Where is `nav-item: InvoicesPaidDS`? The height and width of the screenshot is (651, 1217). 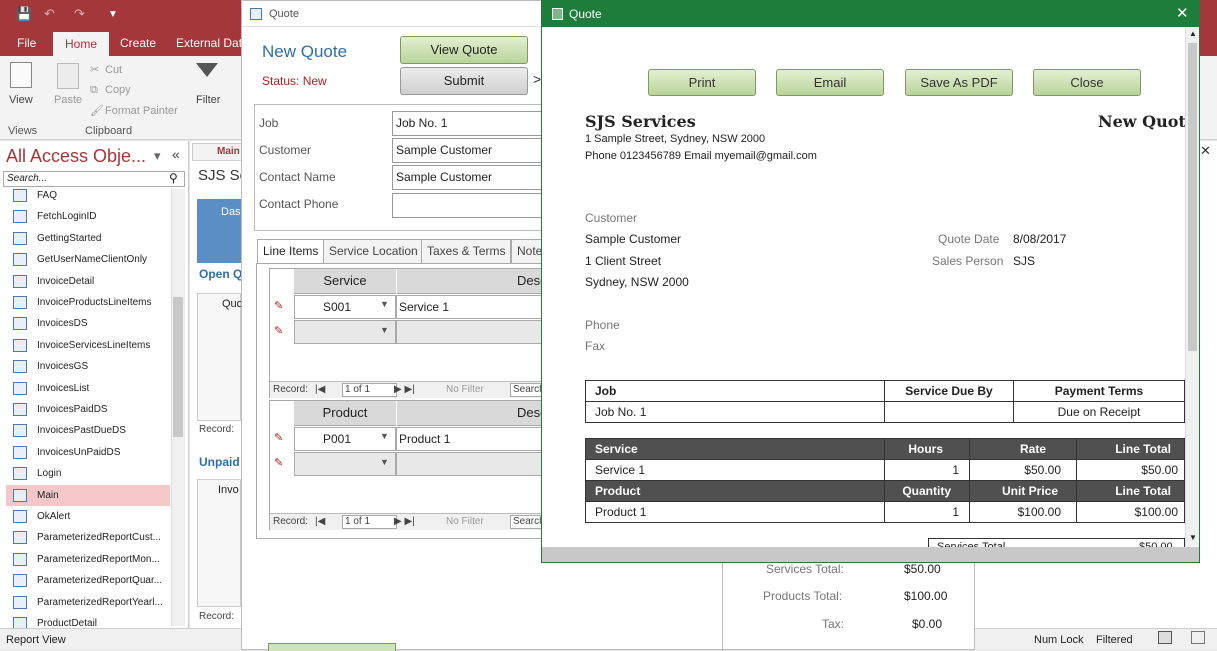 nav-item: InvoicesPaidDS is located at coordinates (88, 409).